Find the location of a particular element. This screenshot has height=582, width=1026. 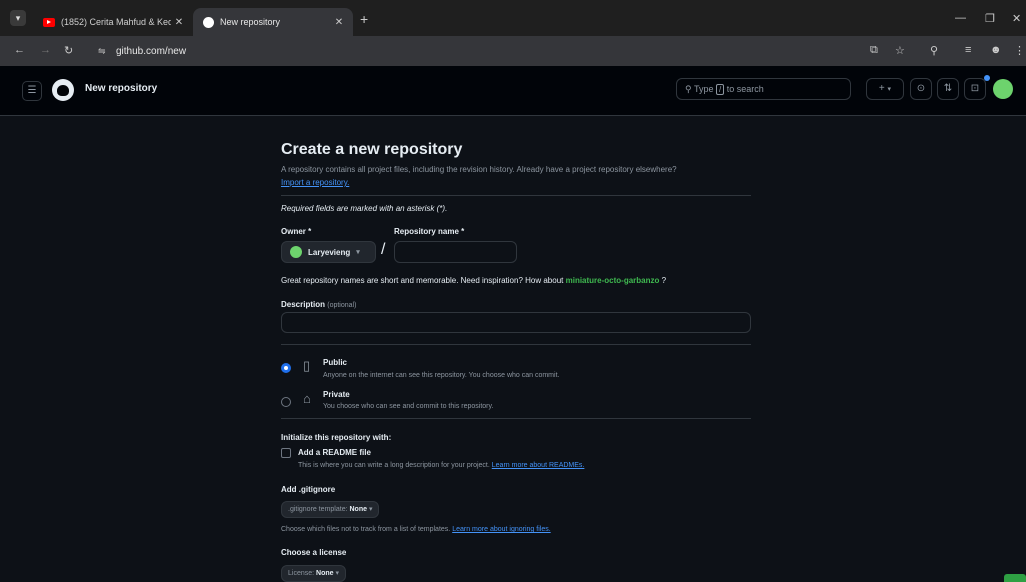

browser-tab-new-repository: New repository ✕ is located at coordinates (273, 22).